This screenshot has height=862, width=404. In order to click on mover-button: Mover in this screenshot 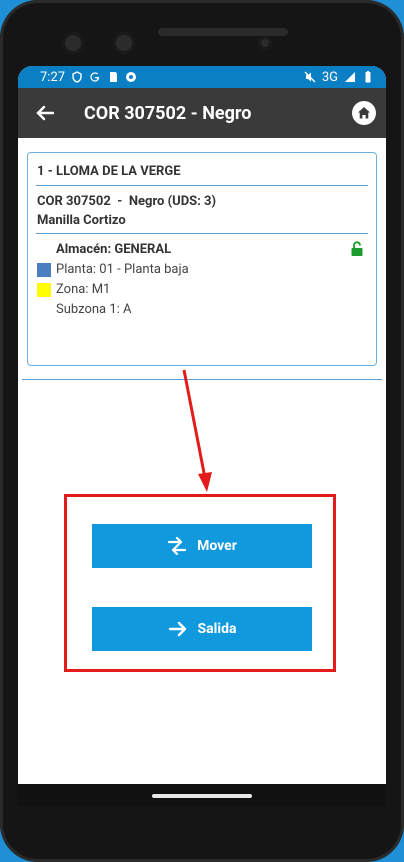, I will do `click(202, 546)`.